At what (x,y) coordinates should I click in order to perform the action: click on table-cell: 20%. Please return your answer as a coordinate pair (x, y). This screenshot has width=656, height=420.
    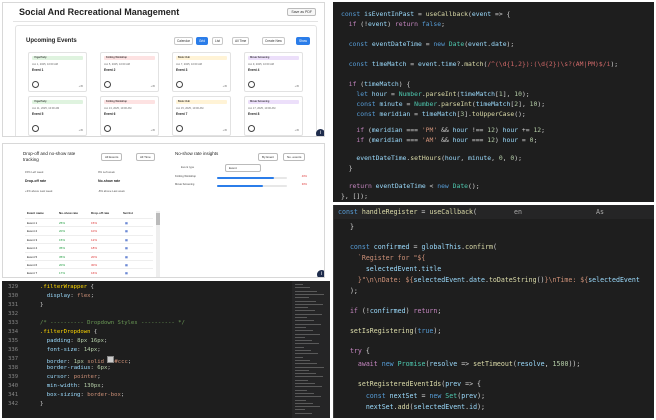
    Looking at the image, I should click on (62, 231).